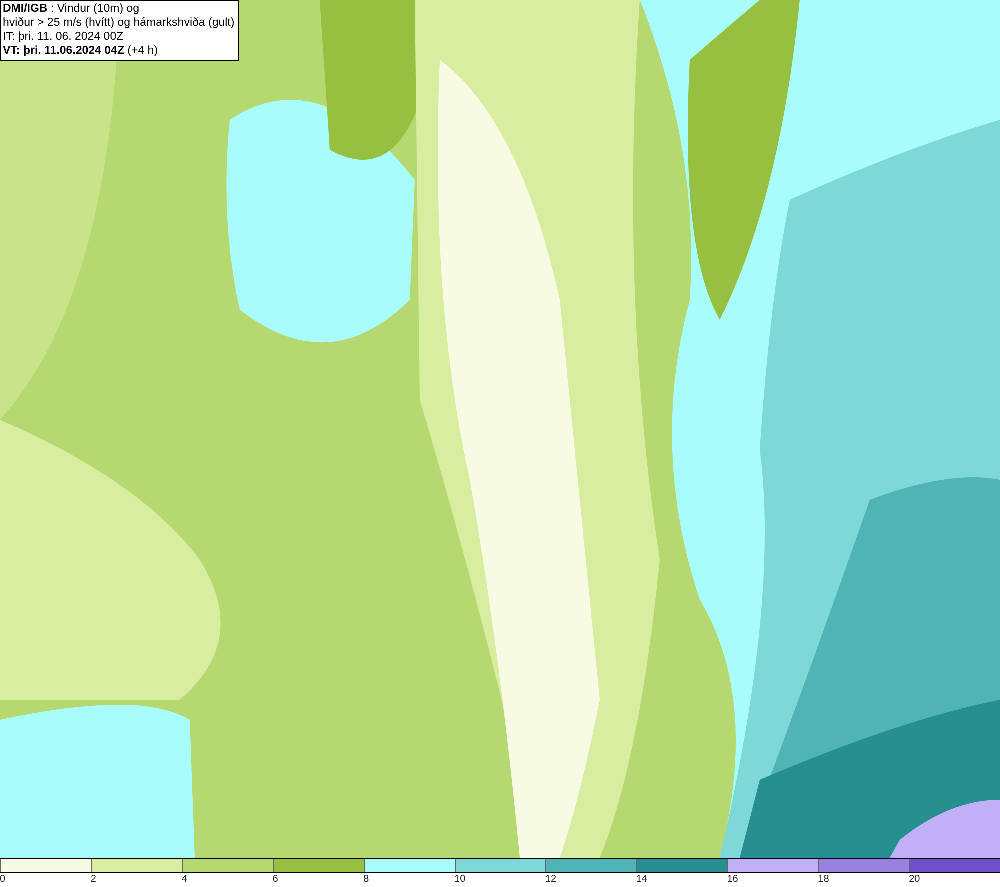 The height and width of the screenshot is (887, 1000). I want to click on scale-tick-label: 4, so click(185, 879).